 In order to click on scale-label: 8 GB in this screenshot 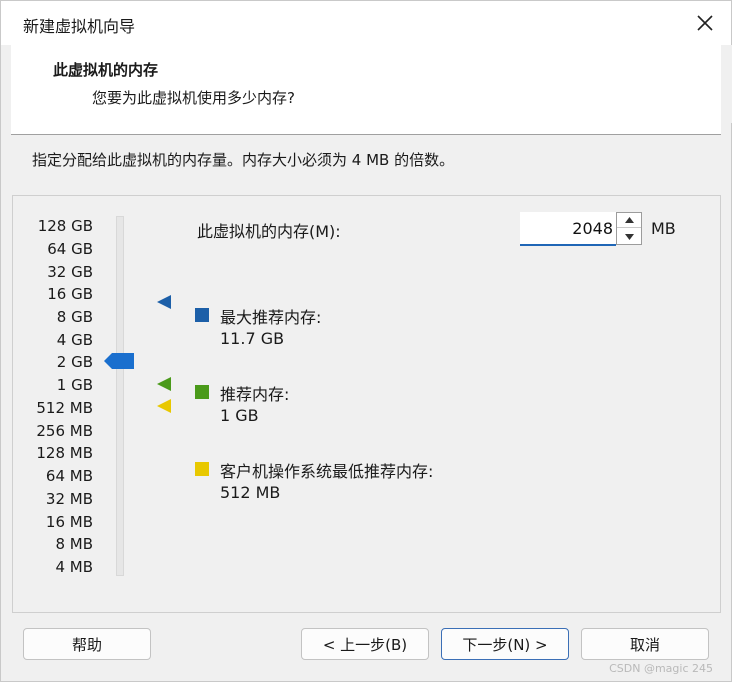, I will do `click(74, 317)`.